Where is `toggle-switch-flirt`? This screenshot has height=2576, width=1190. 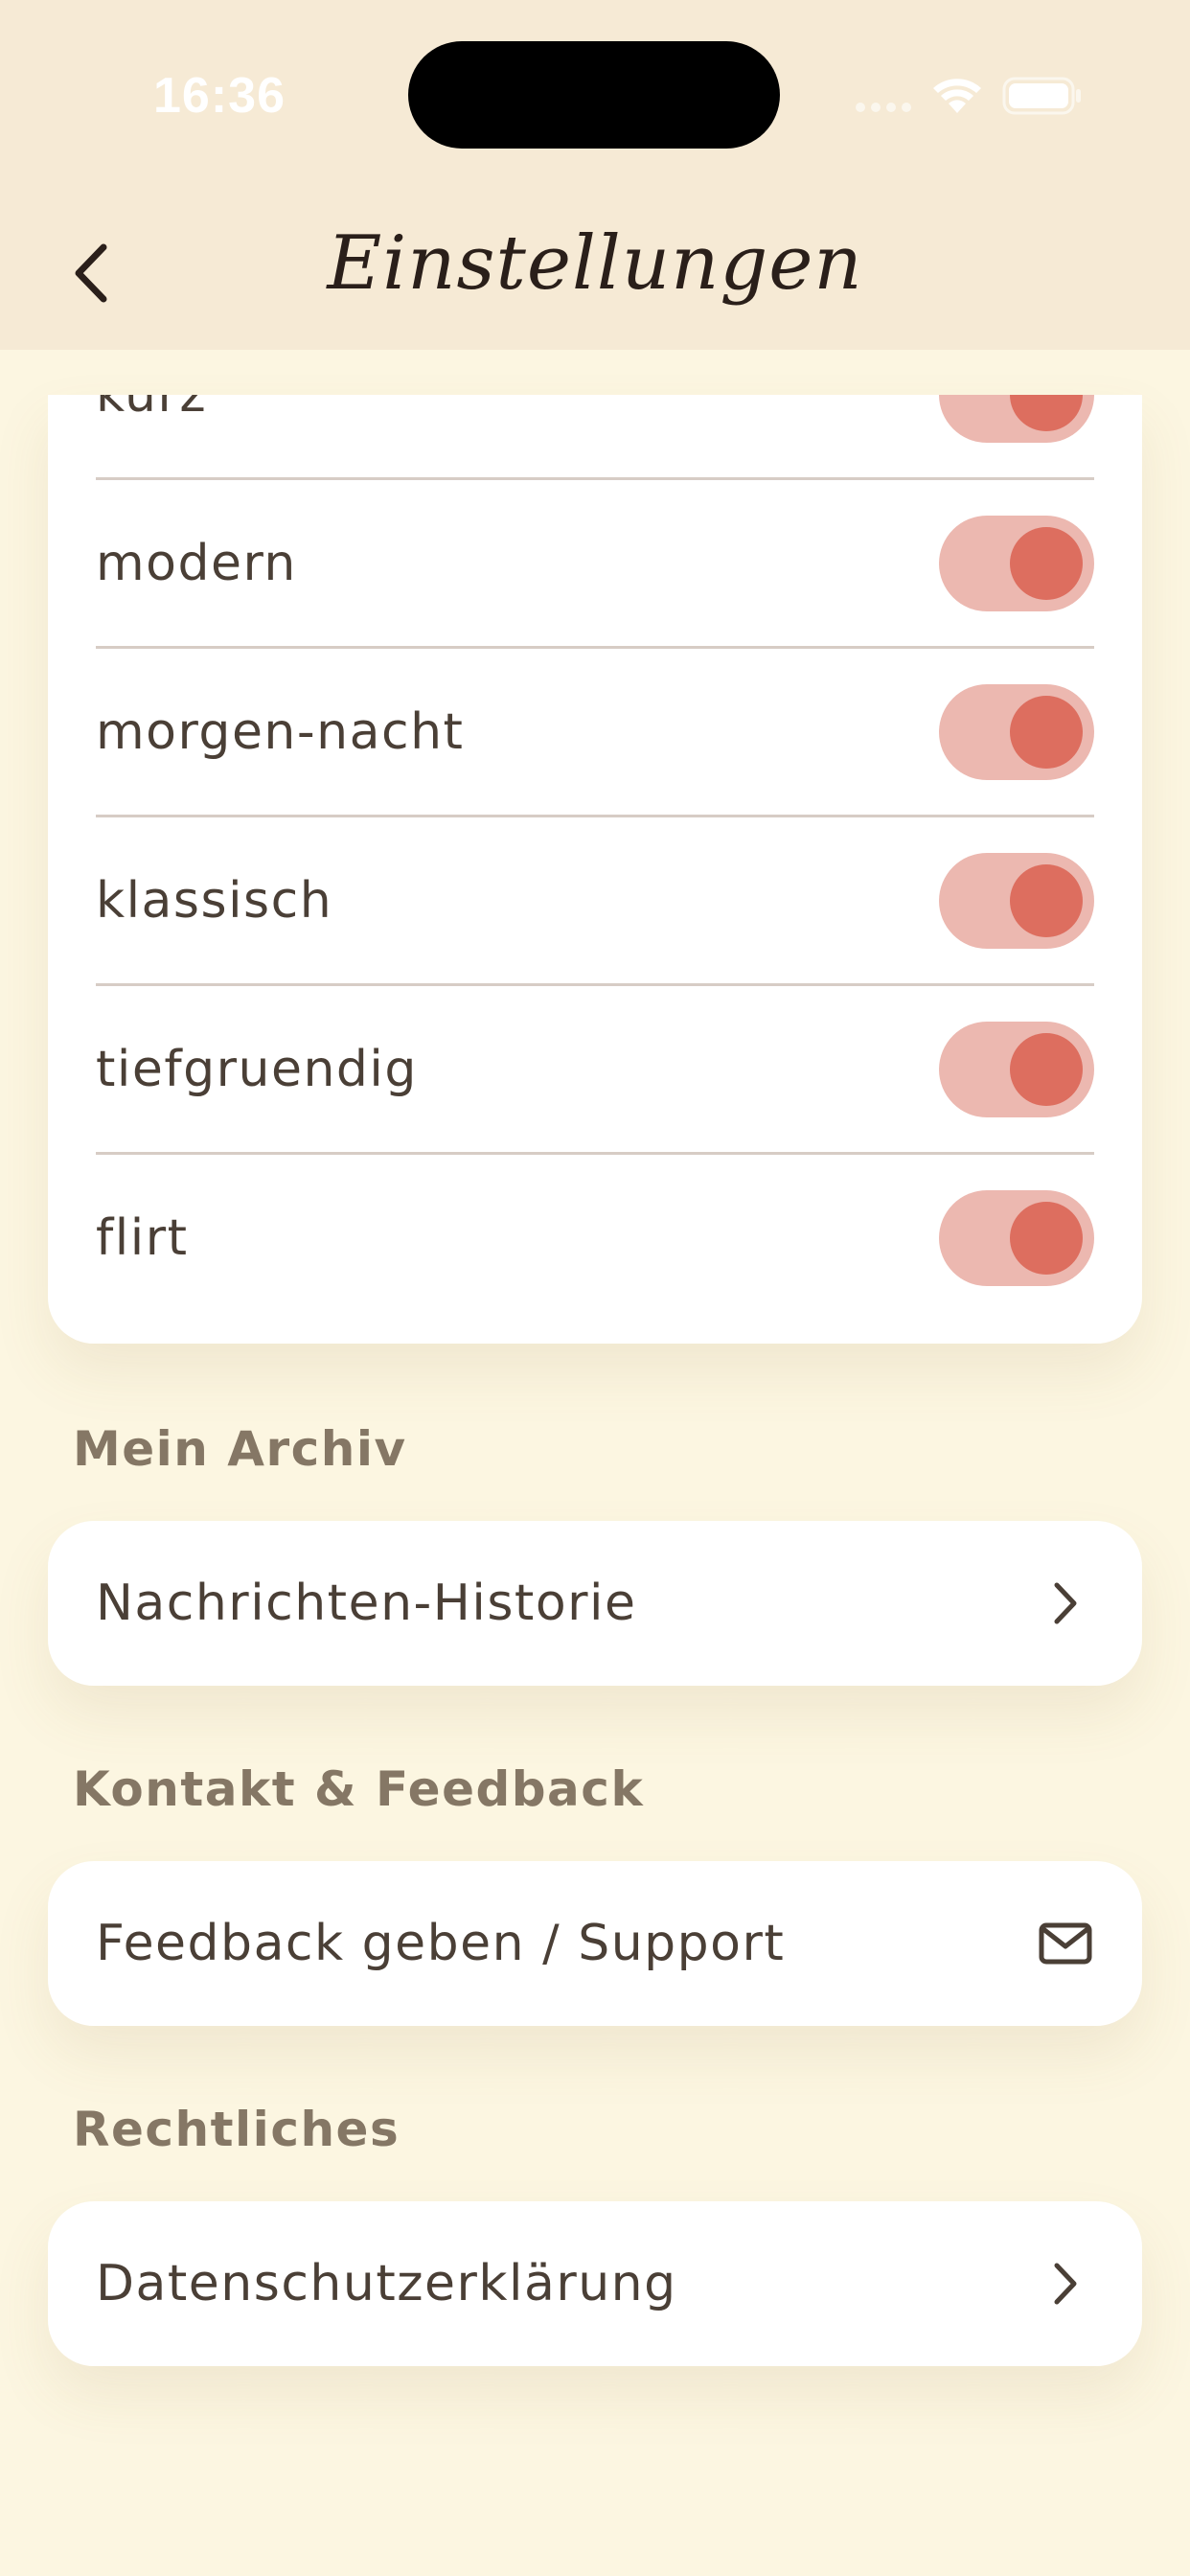 toggle-switch-flirt is located at coordinates (1016, 1238).